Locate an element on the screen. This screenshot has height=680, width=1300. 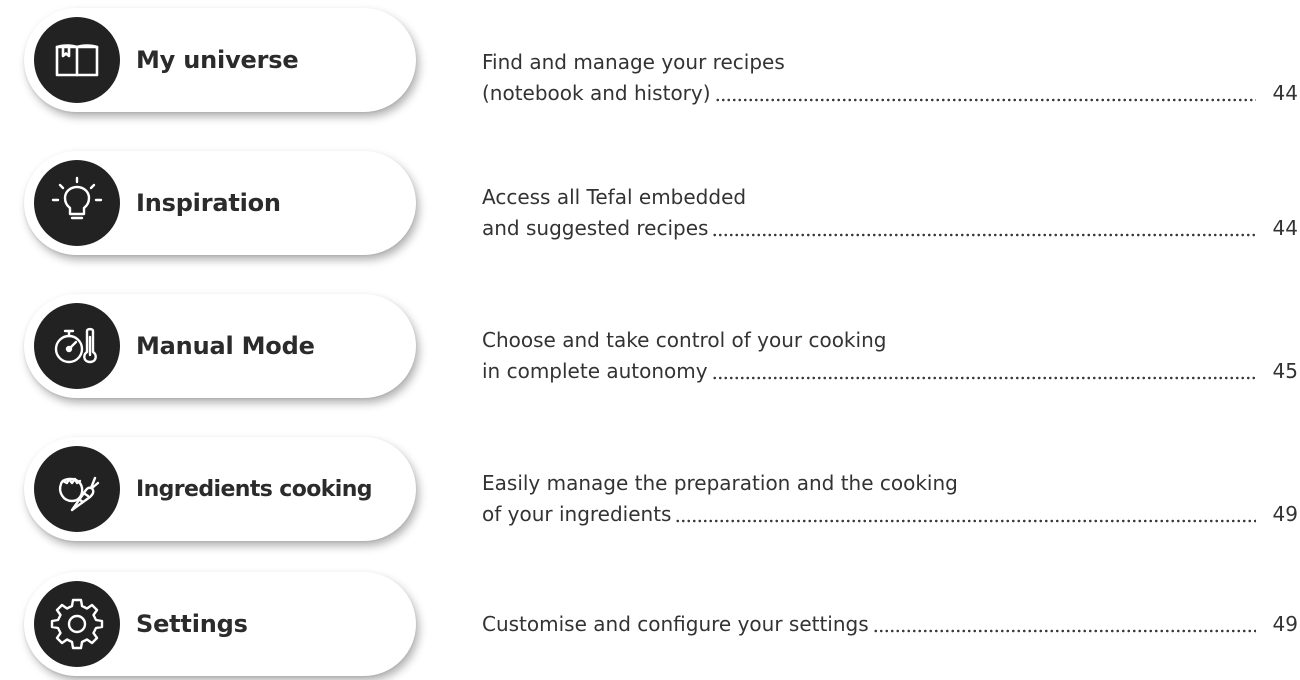
manual-mode-button: Manual Mode is located at coordinates (220, 346).